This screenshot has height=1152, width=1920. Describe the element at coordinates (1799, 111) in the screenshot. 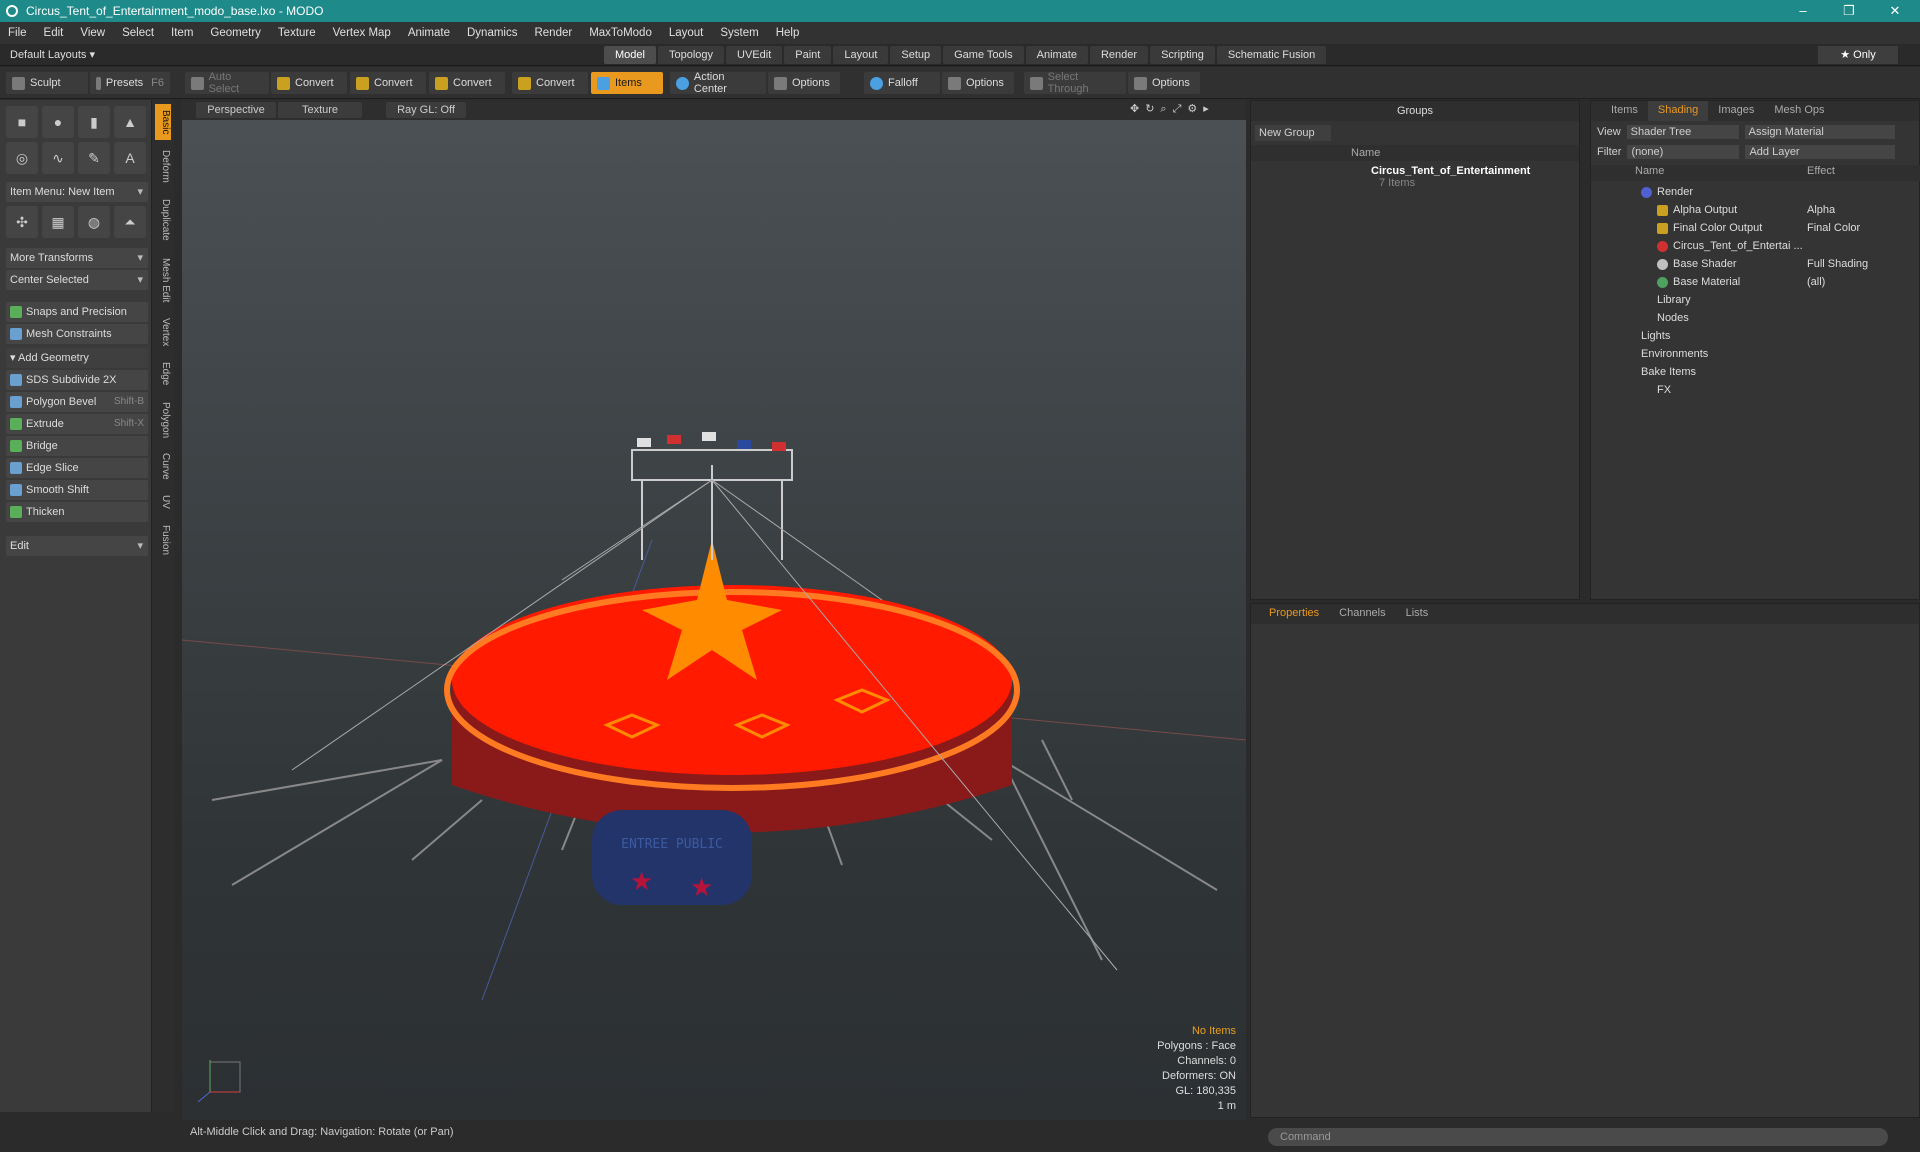

I see `tab-mesh-ops: Mesh Ops` at that location.